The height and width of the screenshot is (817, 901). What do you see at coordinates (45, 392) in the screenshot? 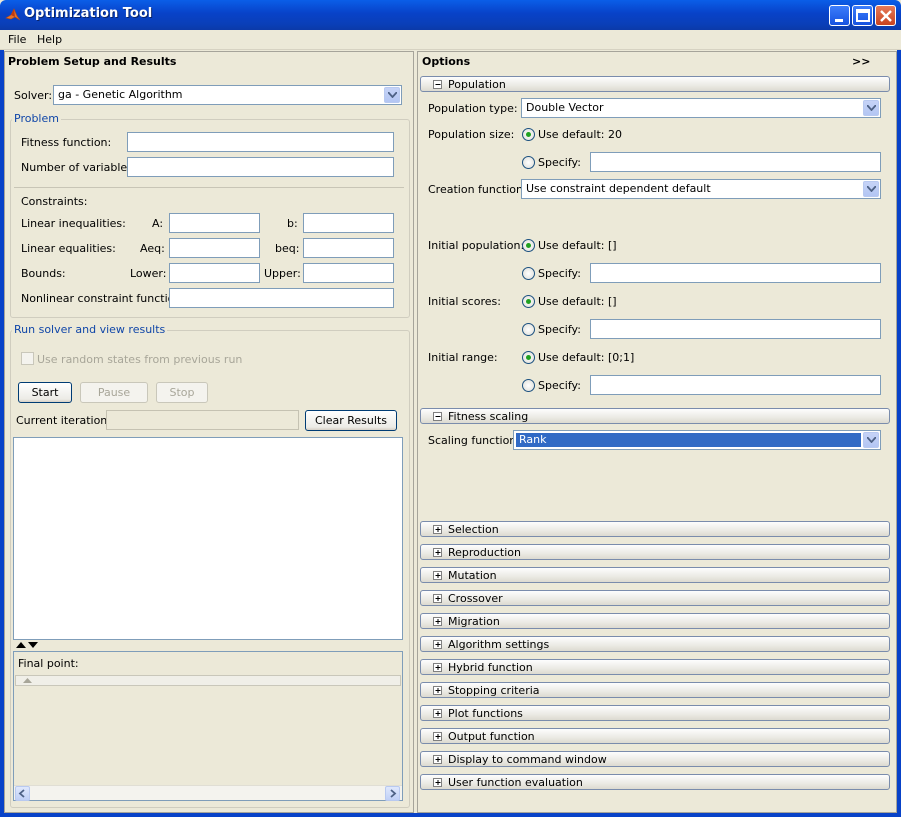
I see `start-button: Start` at bounding box center [45, 392].